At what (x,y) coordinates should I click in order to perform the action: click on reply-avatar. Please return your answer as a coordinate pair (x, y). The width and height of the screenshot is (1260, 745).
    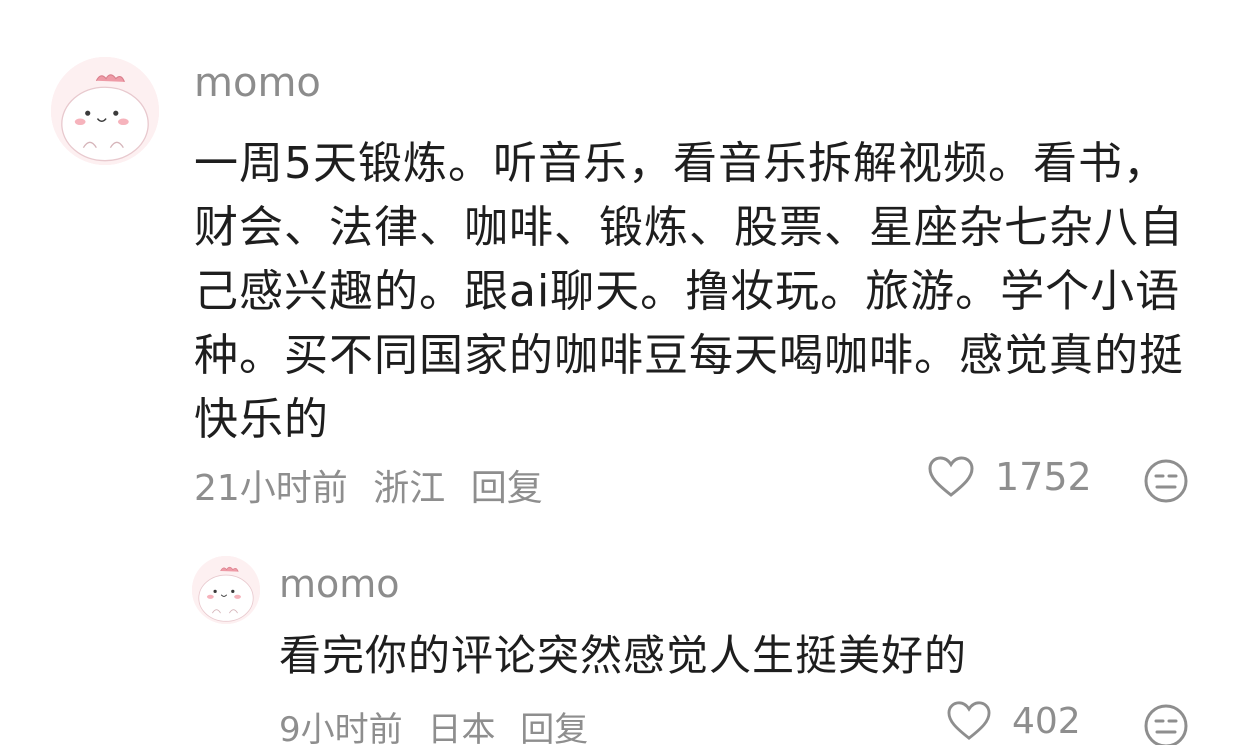
    Looking at the image, I should click on (226, 590).